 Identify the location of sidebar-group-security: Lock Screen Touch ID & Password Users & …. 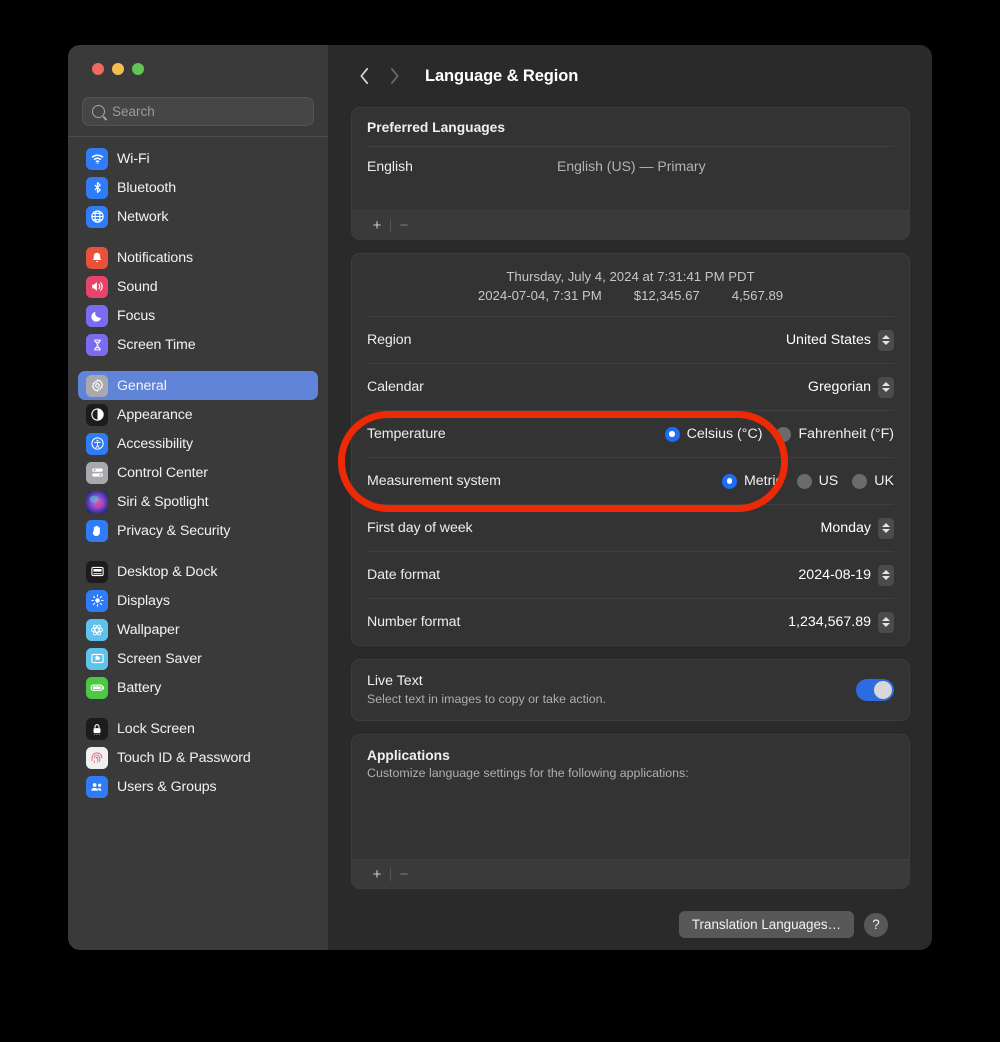
(198, 757).